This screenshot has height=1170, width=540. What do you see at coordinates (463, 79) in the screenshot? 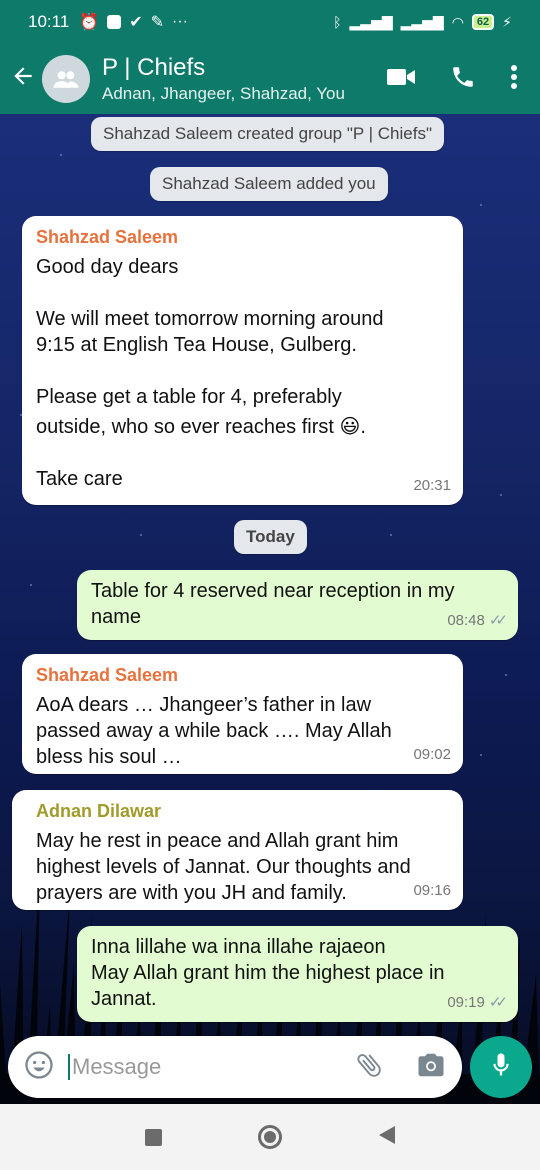
I see `voice-call-icon` at bounding box center [463, 79].